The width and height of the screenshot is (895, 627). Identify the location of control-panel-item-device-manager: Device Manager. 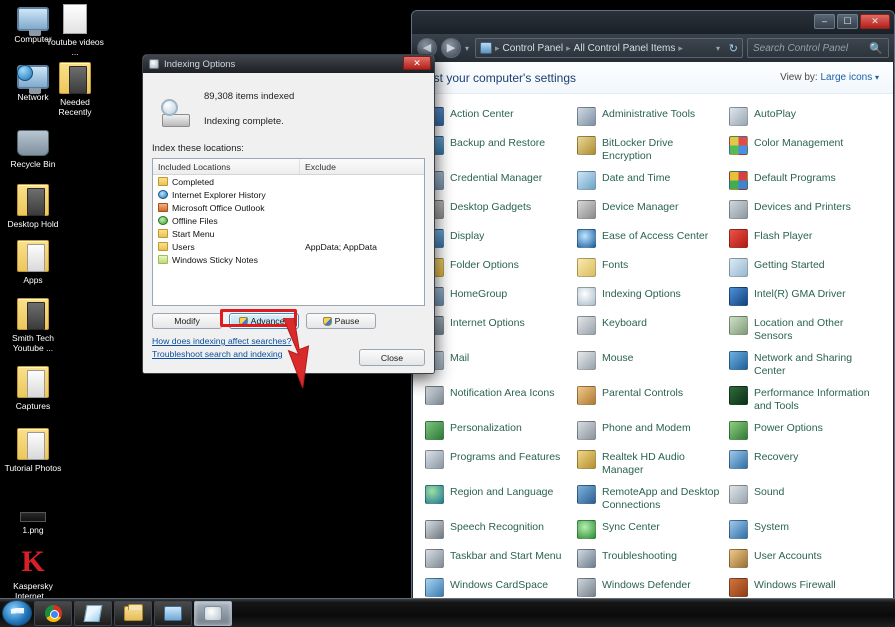
(649, 209).